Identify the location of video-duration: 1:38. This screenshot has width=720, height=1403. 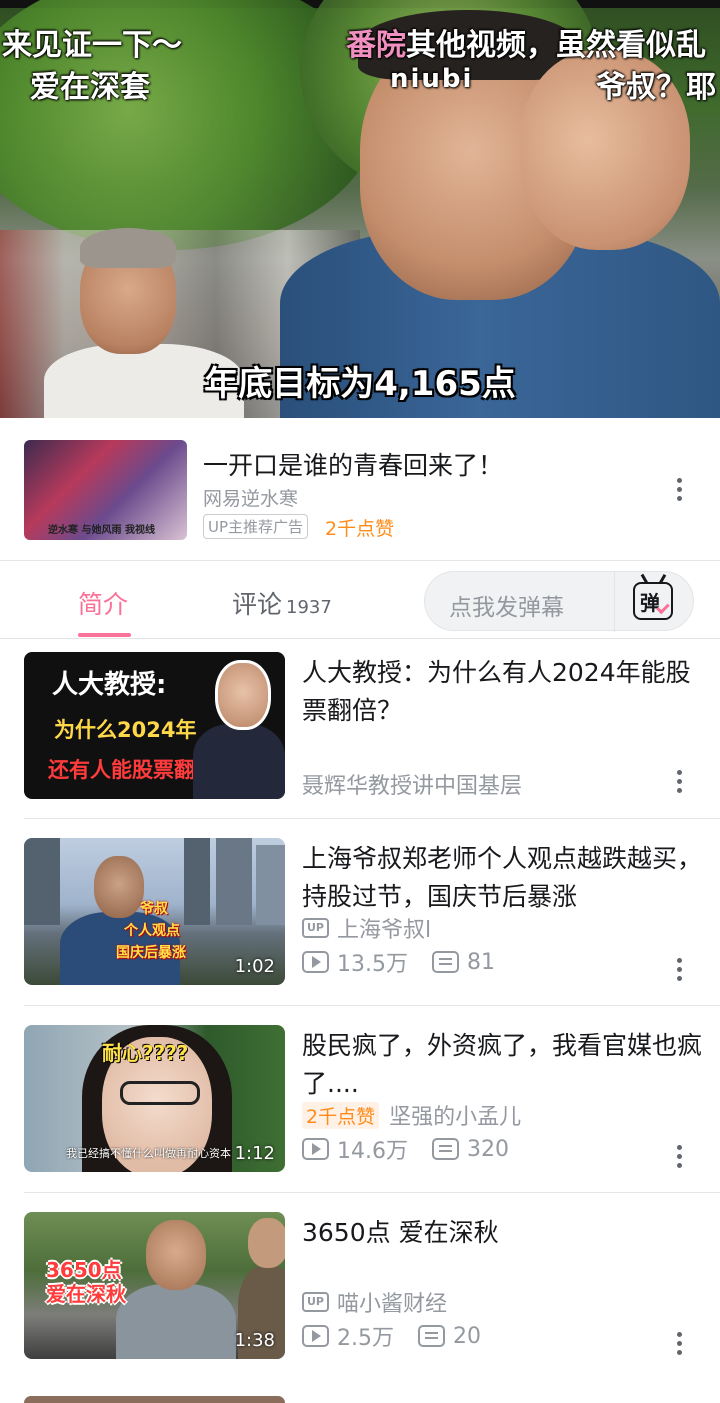
(254, 1340).